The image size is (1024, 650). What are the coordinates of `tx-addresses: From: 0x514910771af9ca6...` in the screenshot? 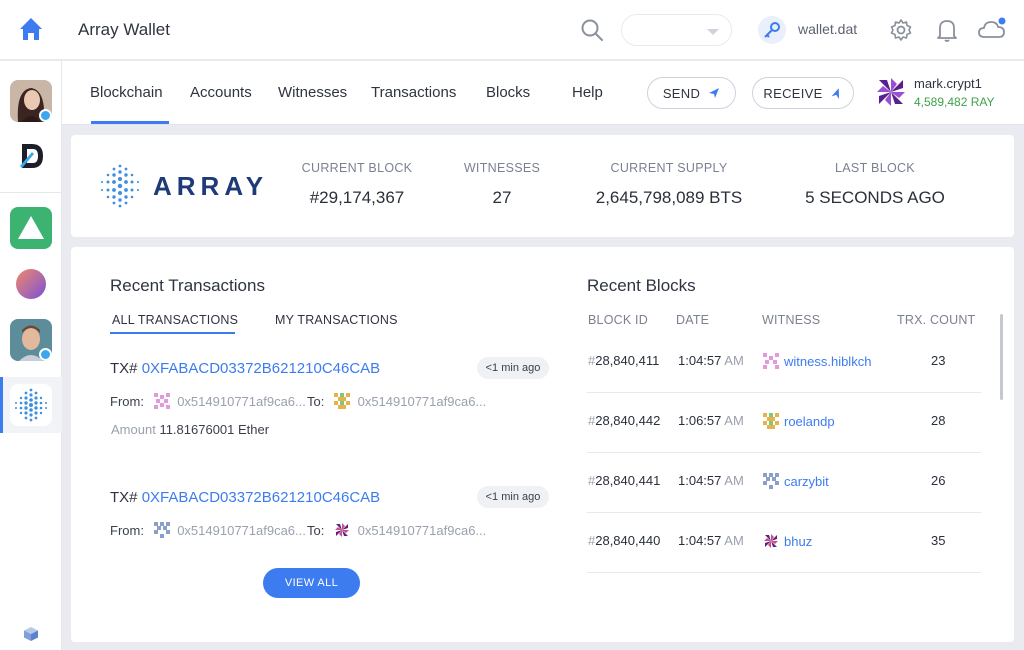 It's located at (208, 401).